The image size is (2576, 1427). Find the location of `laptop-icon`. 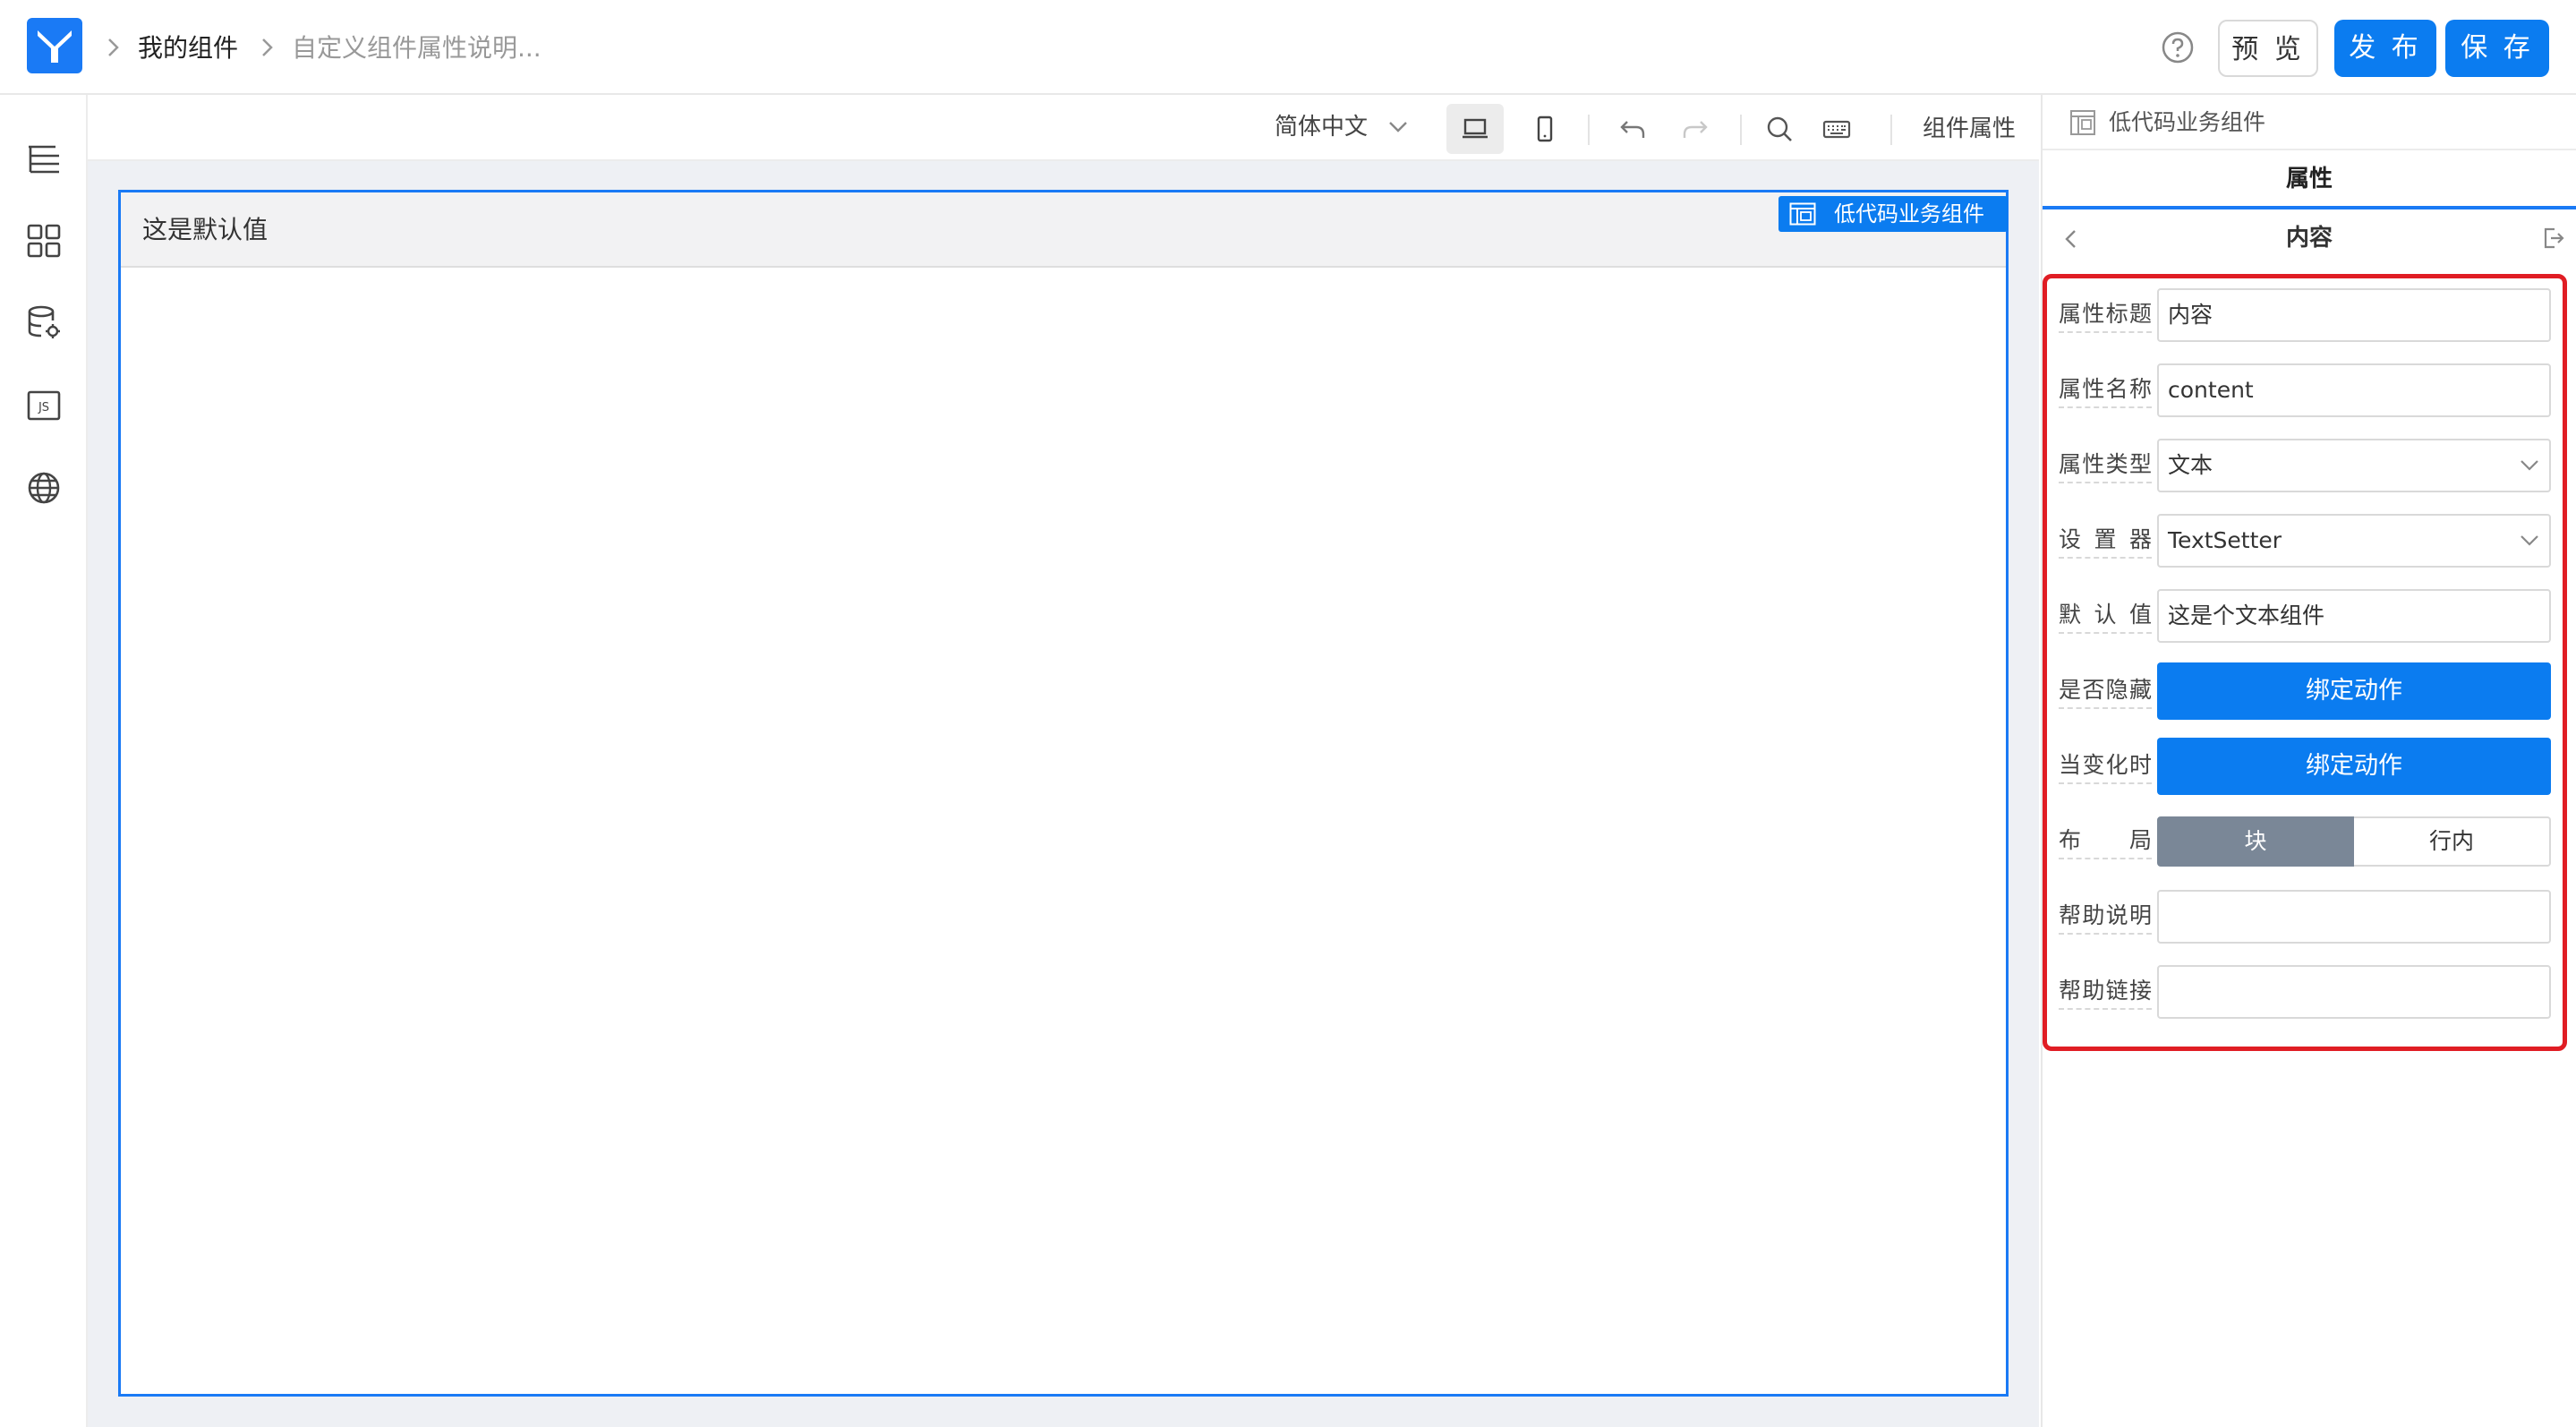

laptop-icon is located at coordinates (1475, 128).